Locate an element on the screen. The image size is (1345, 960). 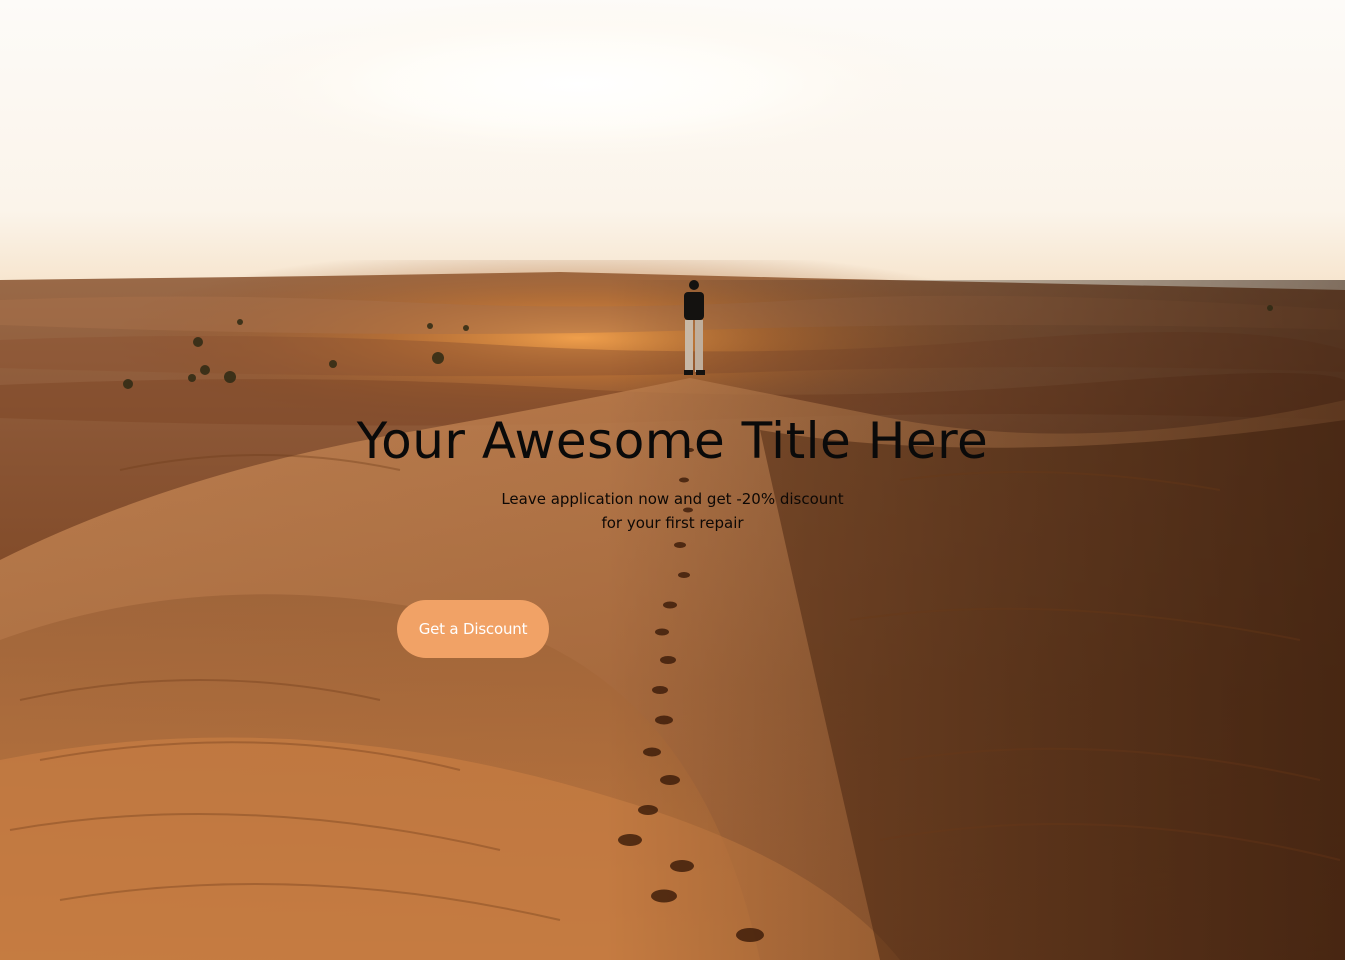
get-discount-button: Get a Discount is located at coordinates (473, 629).